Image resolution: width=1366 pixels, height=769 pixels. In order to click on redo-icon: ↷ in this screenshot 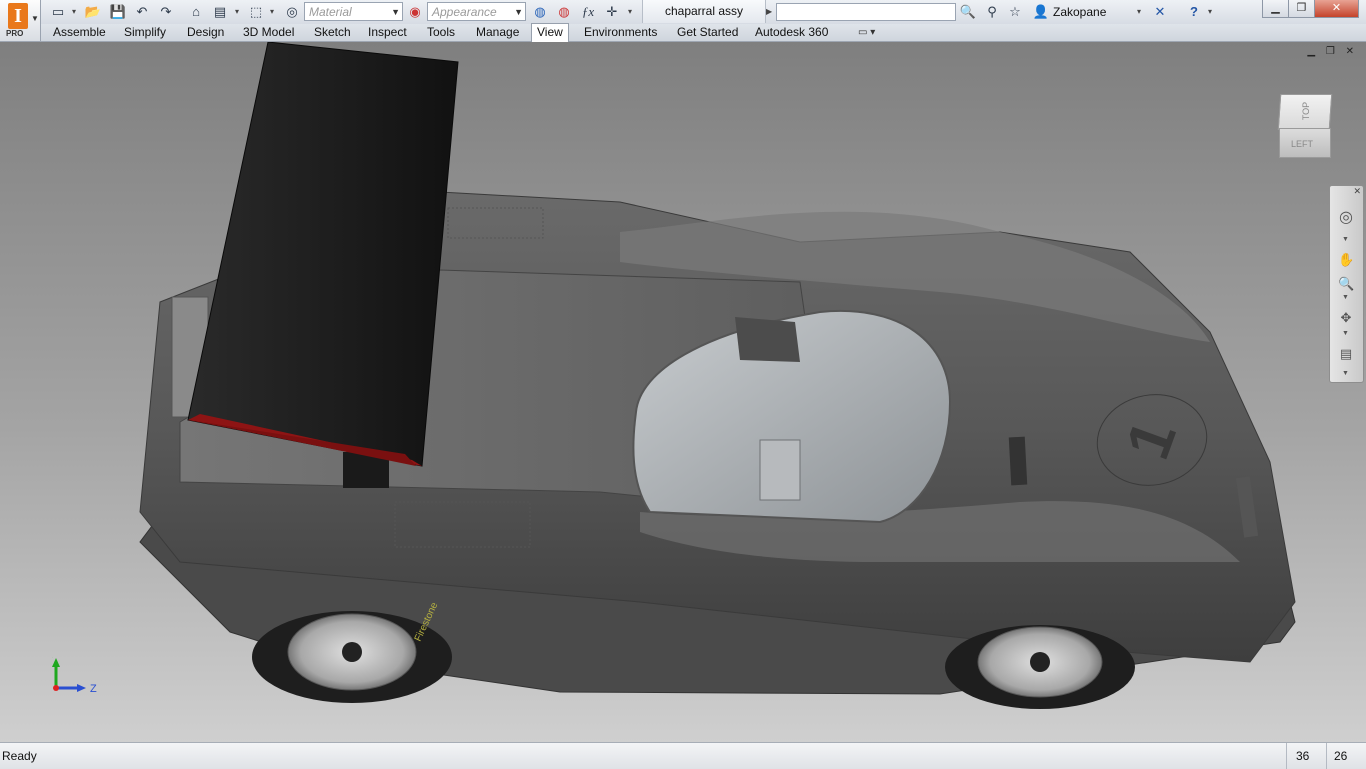, I will do `click(166, 12)`.